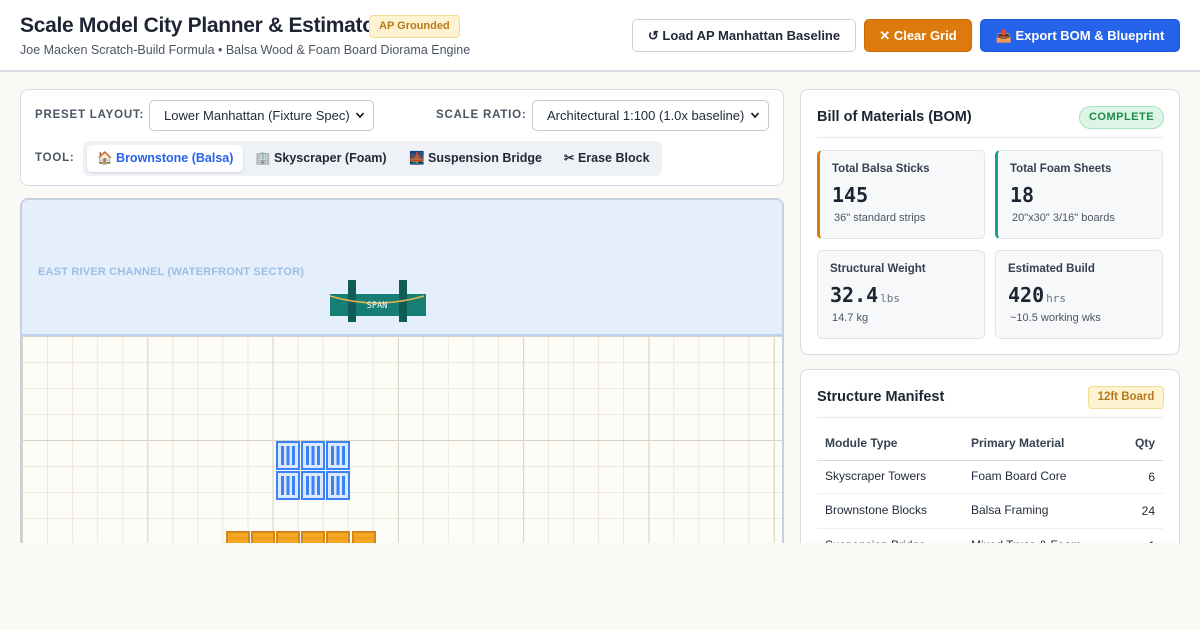 This screenshot has width=1200, height=630. What do you see at coordinates (414, 26) in the screenshot?
I see `ap-grounded-badge: AP Grounded` at bounding box center [414, 26].